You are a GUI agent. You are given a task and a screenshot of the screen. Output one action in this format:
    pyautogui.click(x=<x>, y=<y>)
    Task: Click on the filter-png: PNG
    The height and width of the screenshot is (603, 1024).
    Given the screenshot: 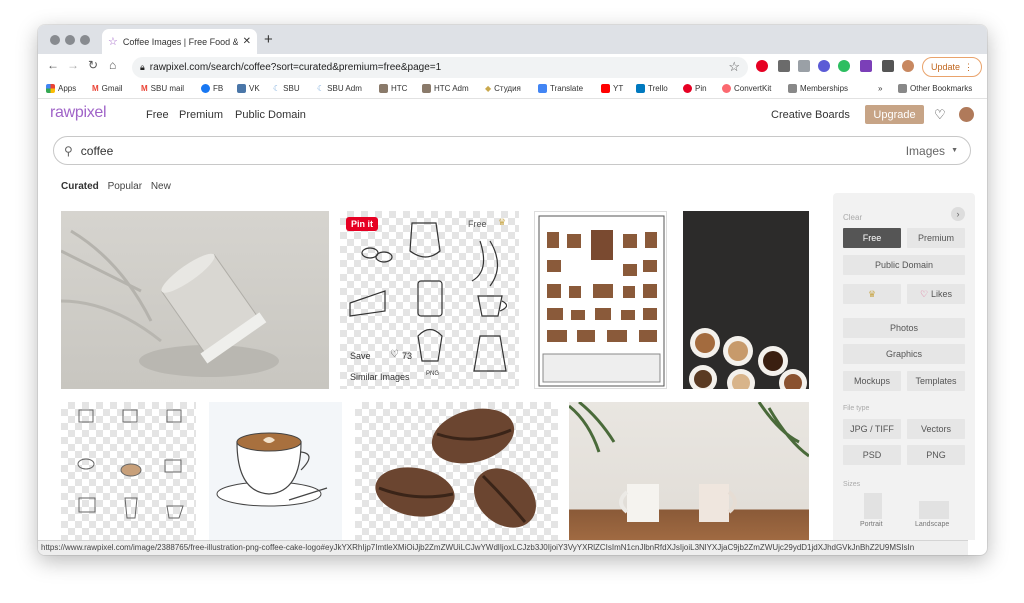 What is the action you would take?
    pyautogui.click(x=936, y=455)
    